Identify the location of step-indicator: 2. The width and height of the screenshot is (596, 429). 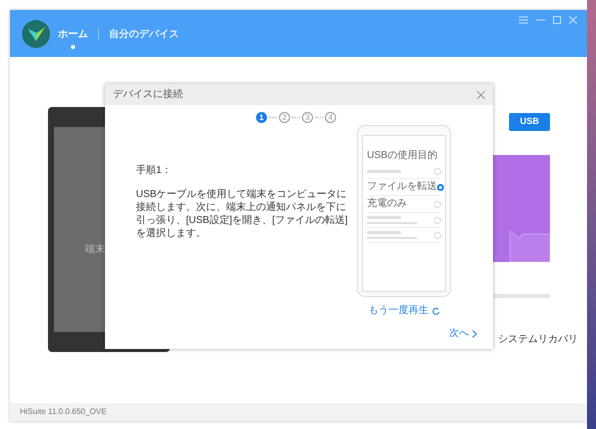
(284, 117).